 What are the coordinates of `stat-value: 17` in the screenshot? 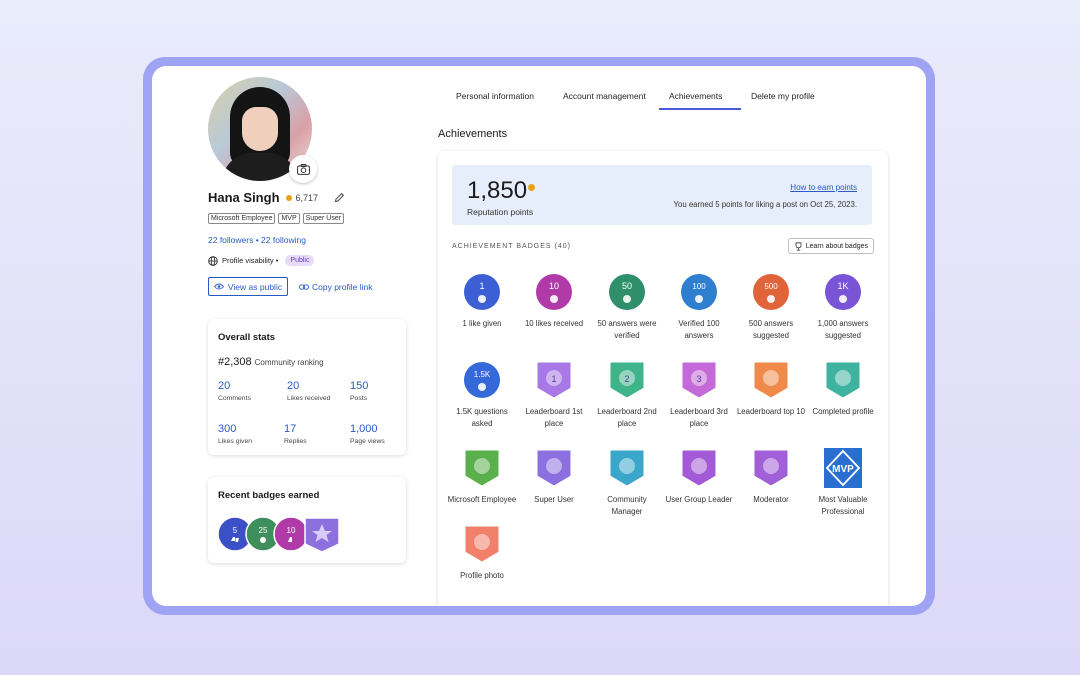 It's located at (290, 429).